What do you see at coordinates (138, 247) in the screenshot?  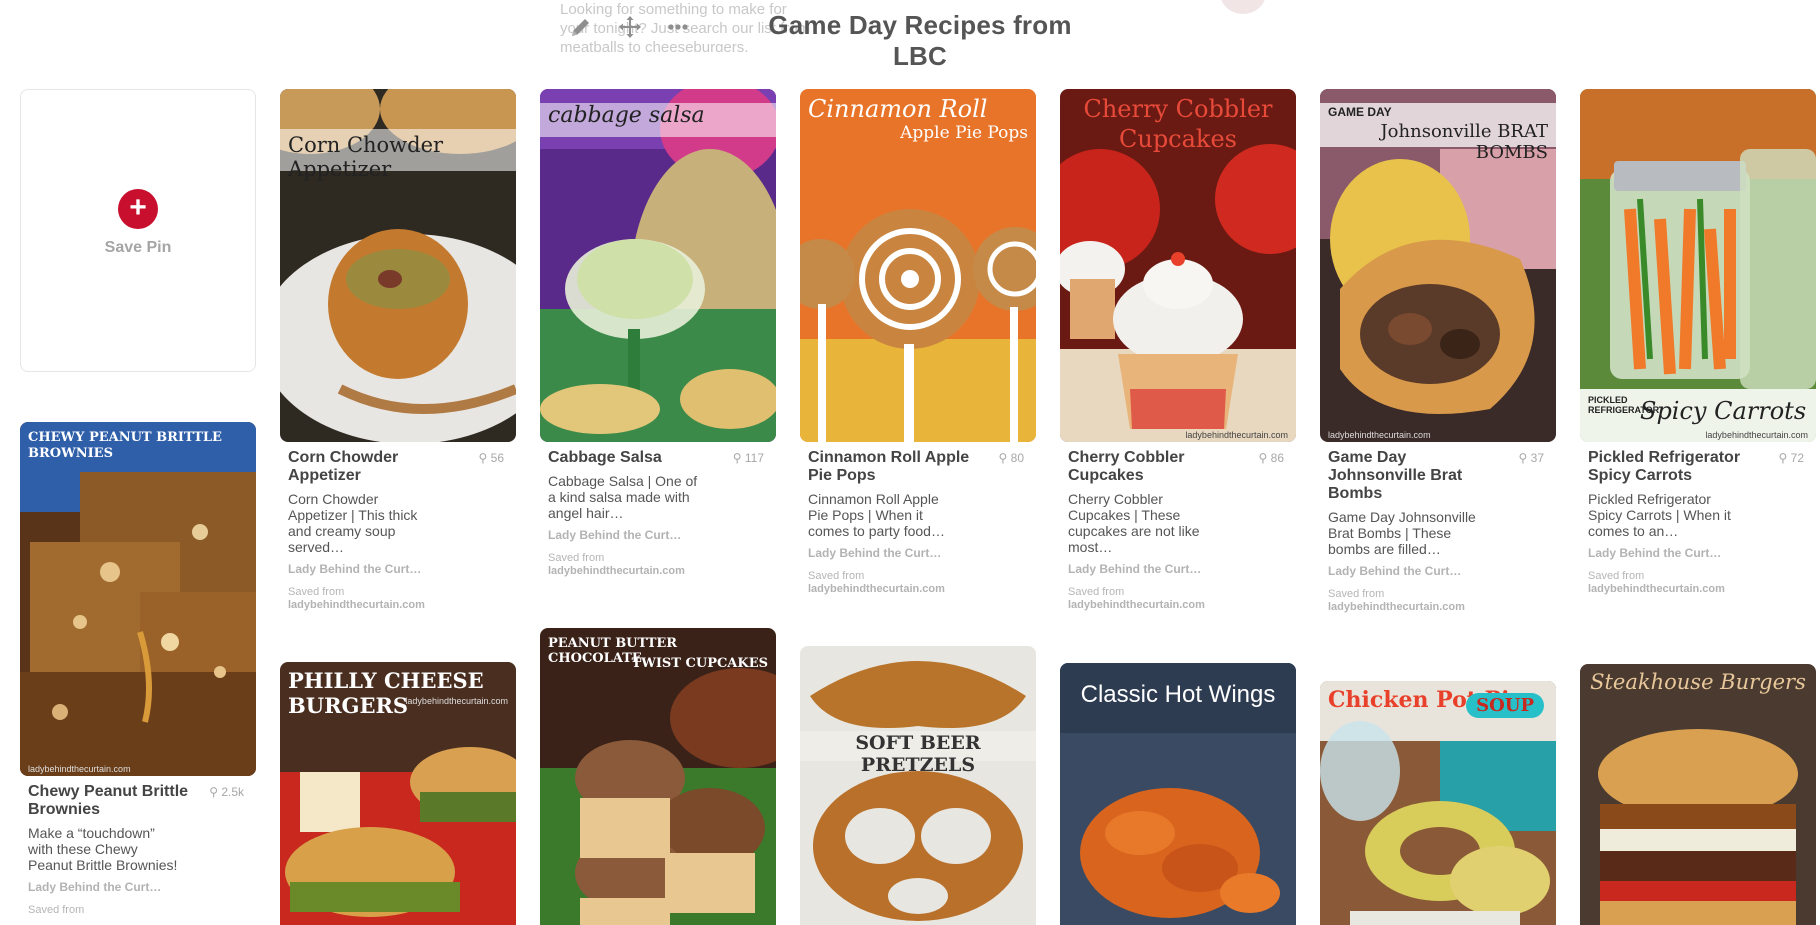 I see `save-pin-label: Save Pin` at bounding box center [138, 247].